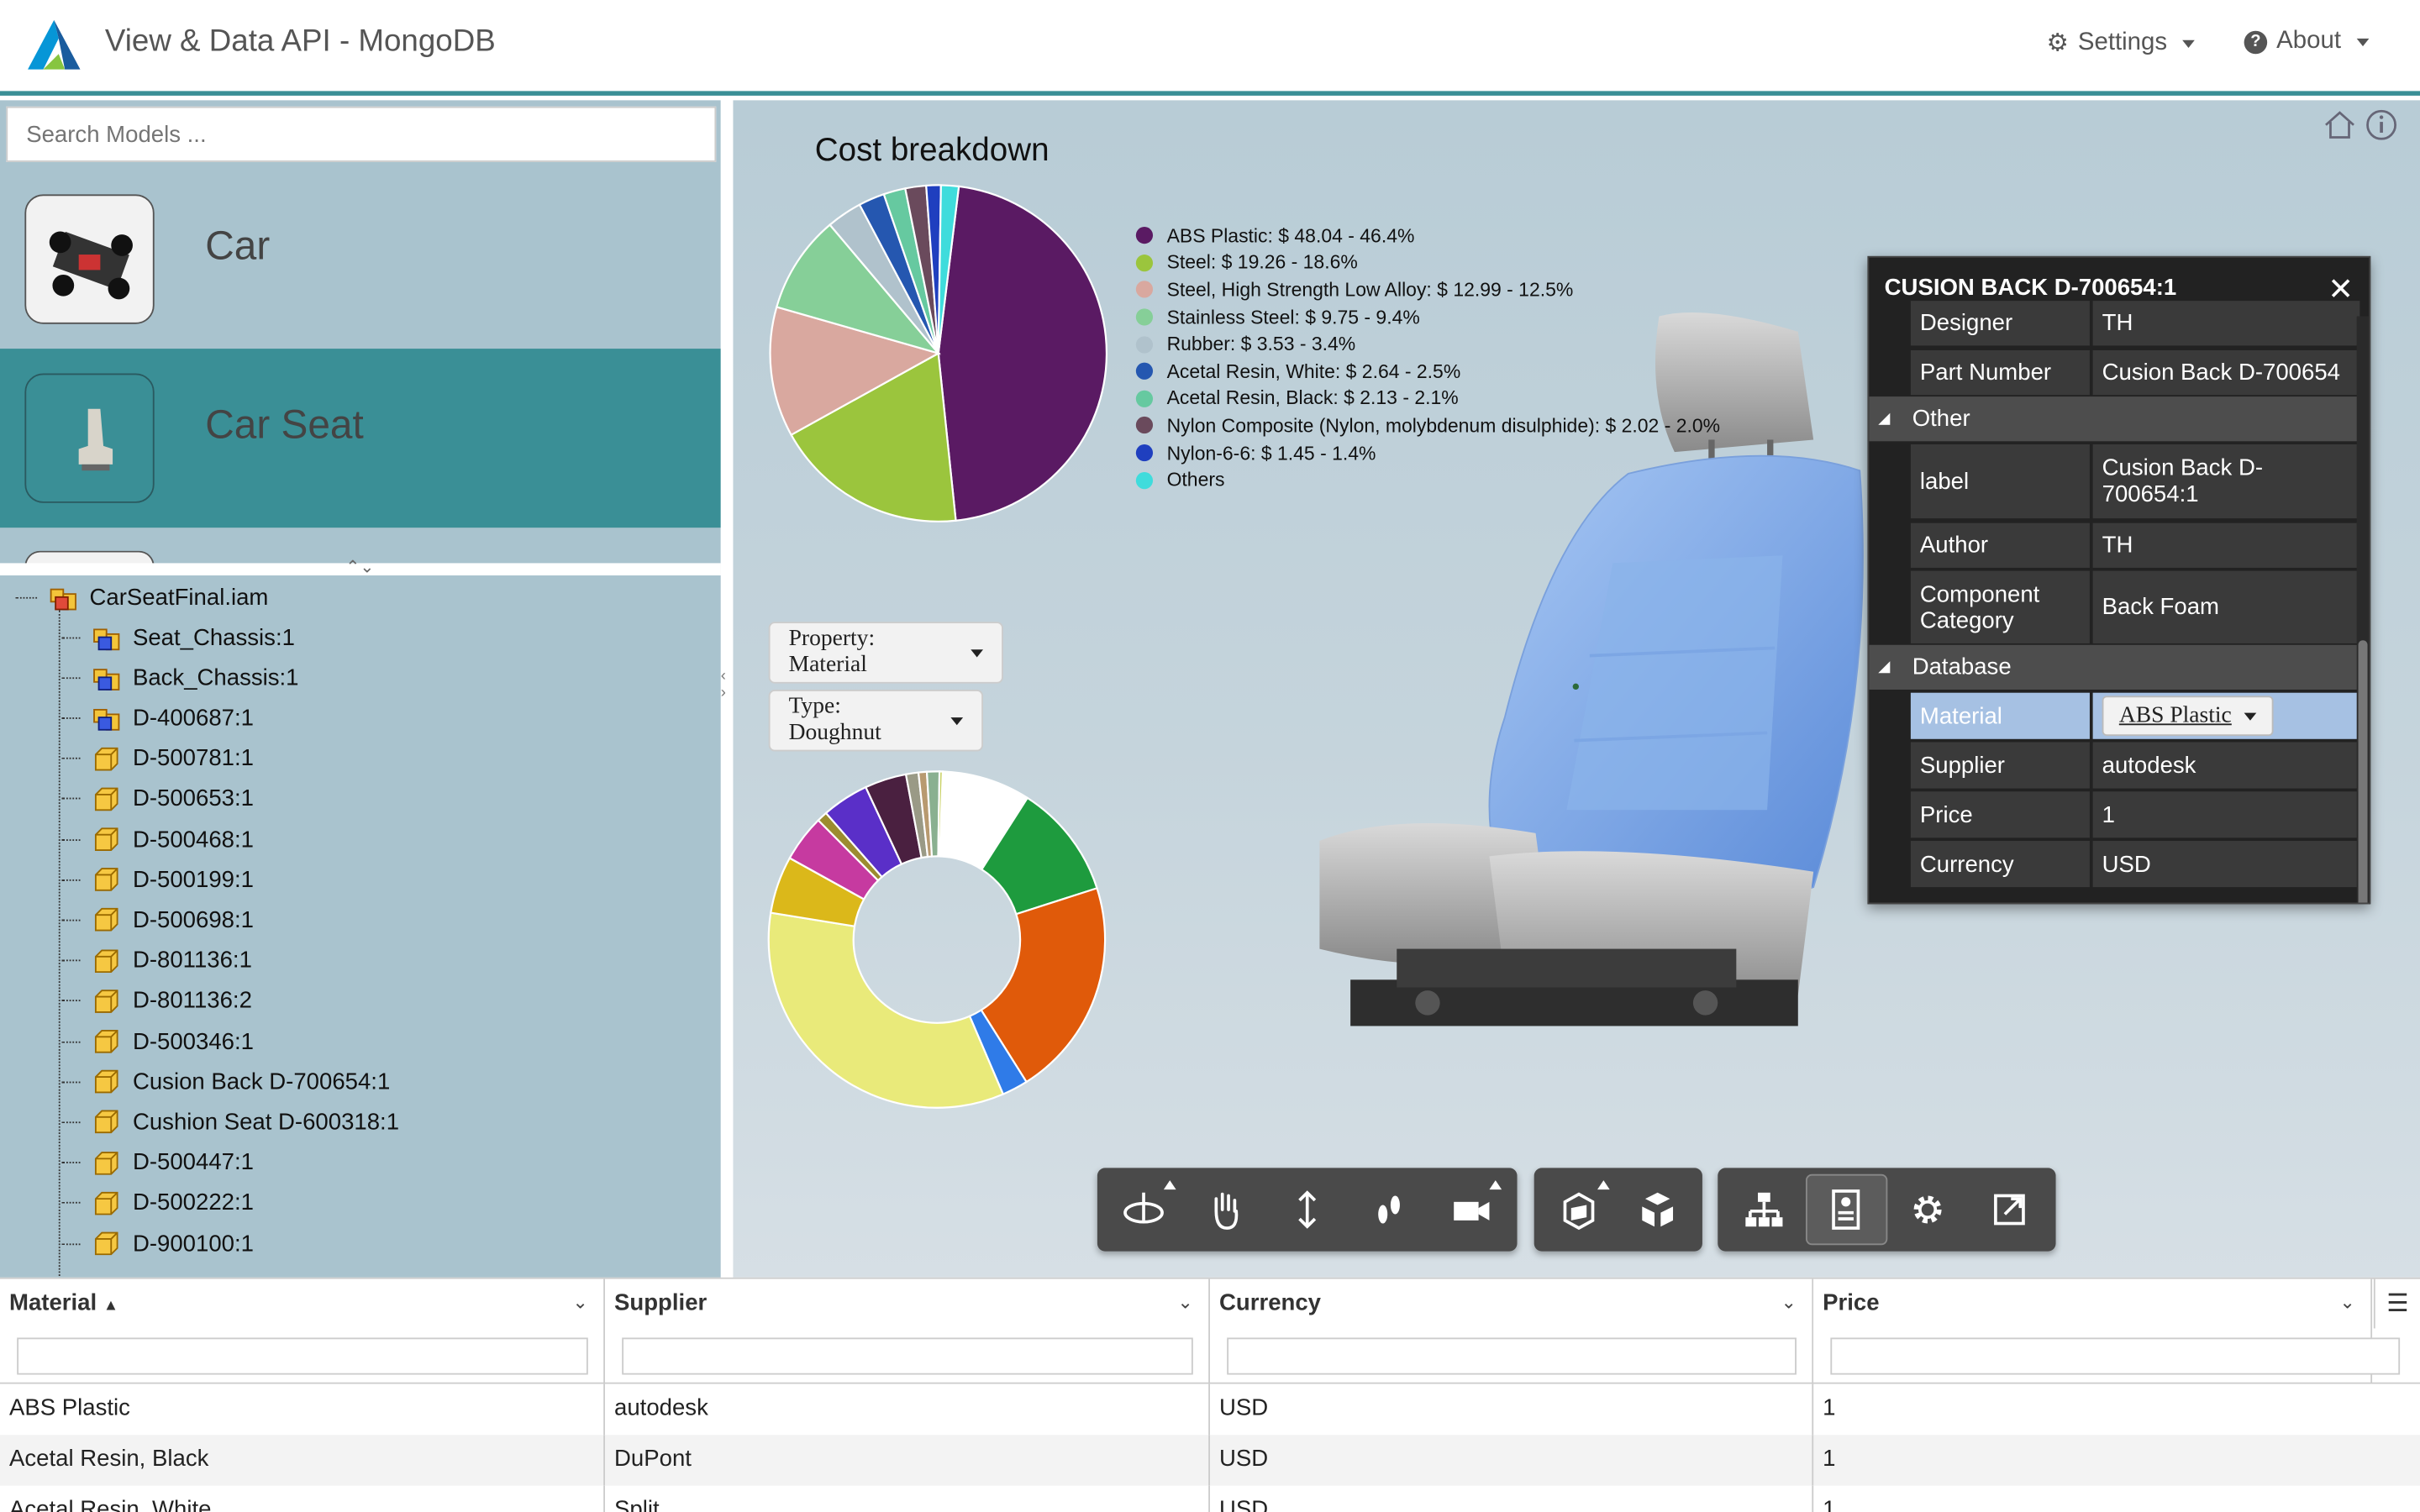 The height and width of the screenshot is (1512, 2420). What do you see at coordinates (1512, 1331) in the screenshot?
I see `column-header-currency: Currency ⌄` at bounding box center [1512, 1331].